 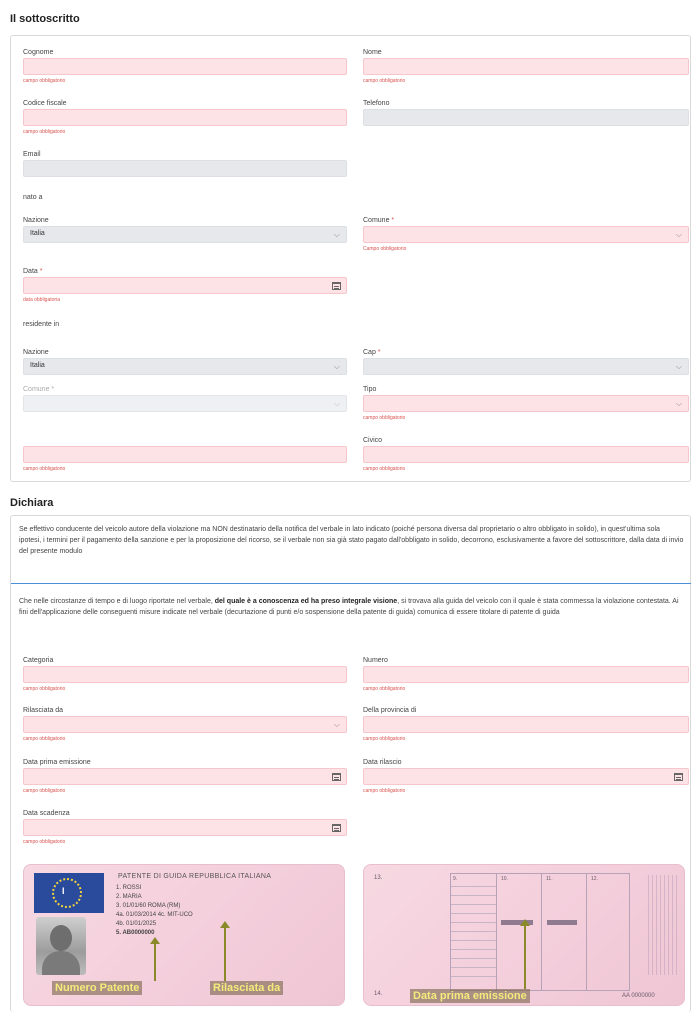 What do you see at coordinates (376, 103) in the screenshot?
I see `telefono-label: Telefono` at bounding box center [376, 103].